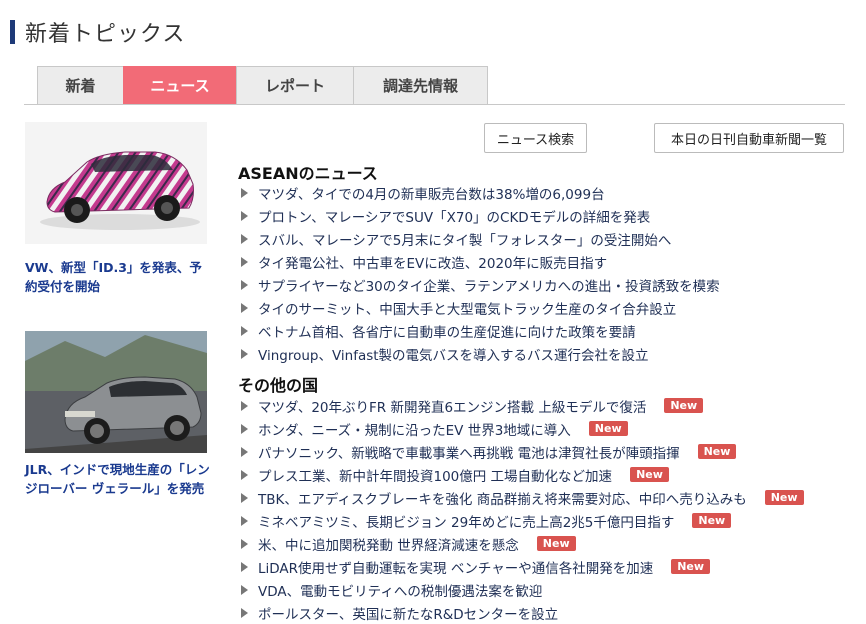 This screenshot has width=866, height=624. I want to click on news-list-item: 米、中に追加関税発動 世界経済減速を懸念 New, so click(521, 543).